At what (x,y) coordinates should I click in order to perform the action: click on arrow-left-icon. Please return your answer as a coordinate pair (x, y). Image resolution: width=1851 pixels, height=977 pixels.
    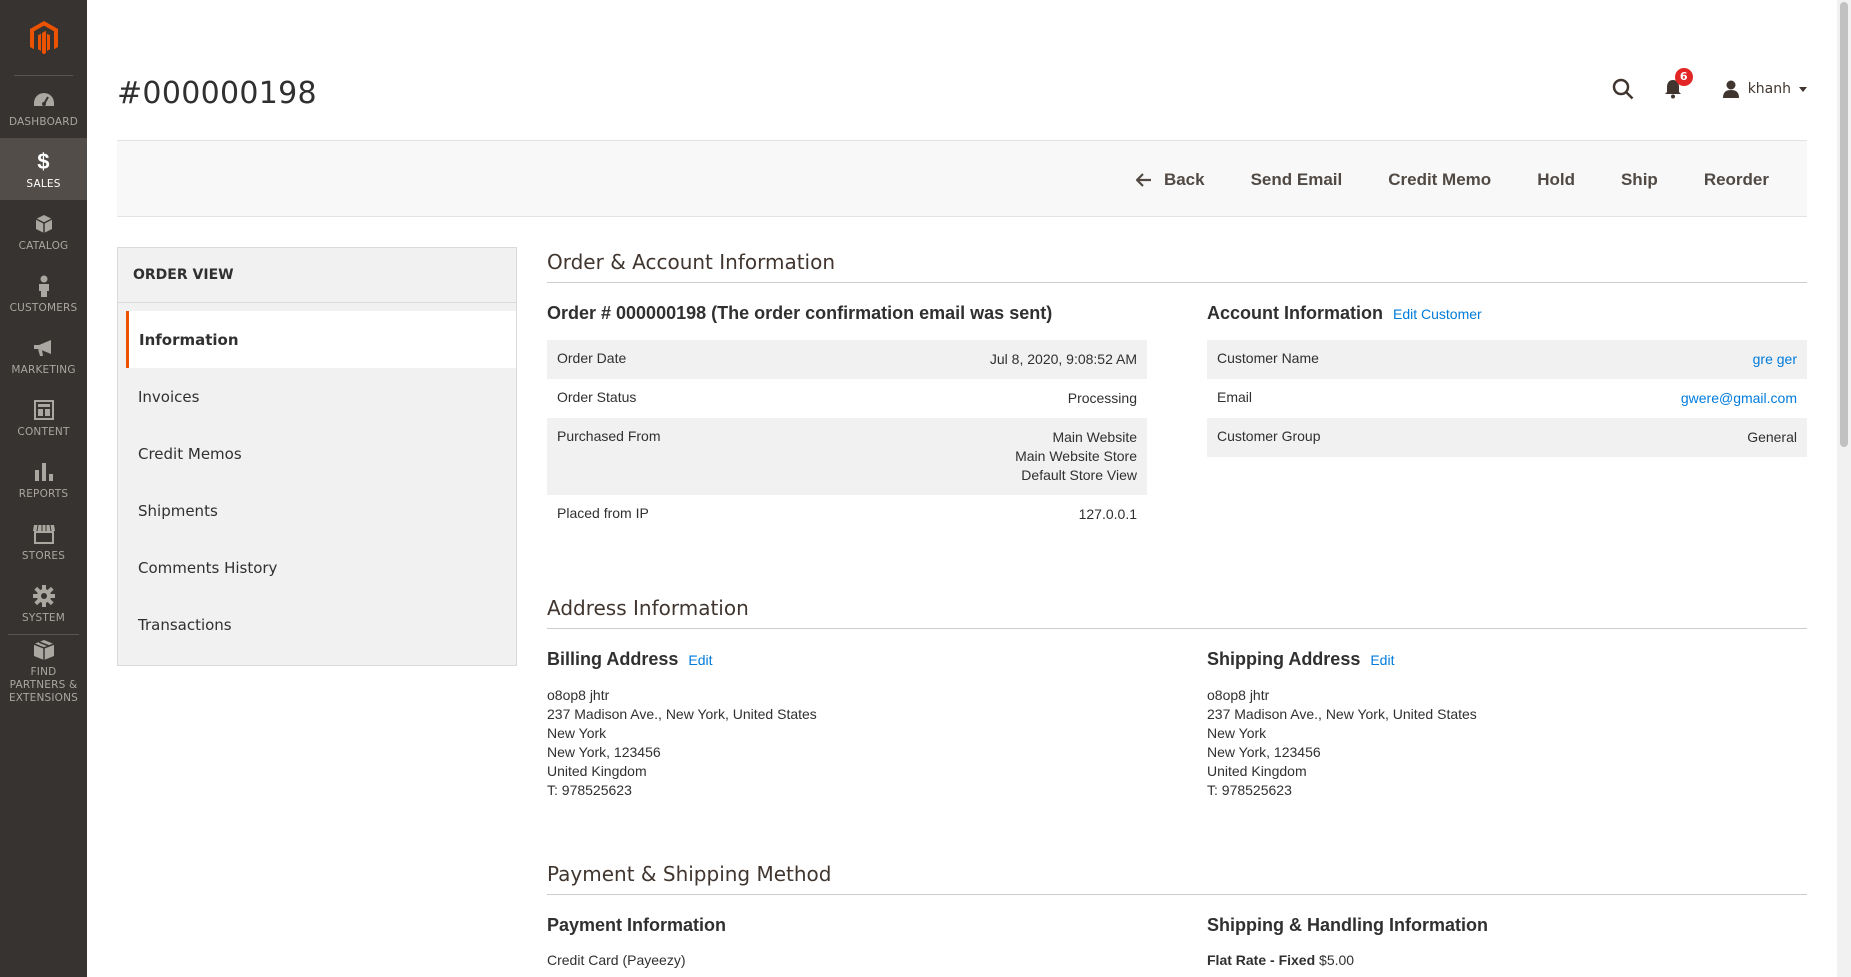
    Looking at the image, I should click on (1143, 179).